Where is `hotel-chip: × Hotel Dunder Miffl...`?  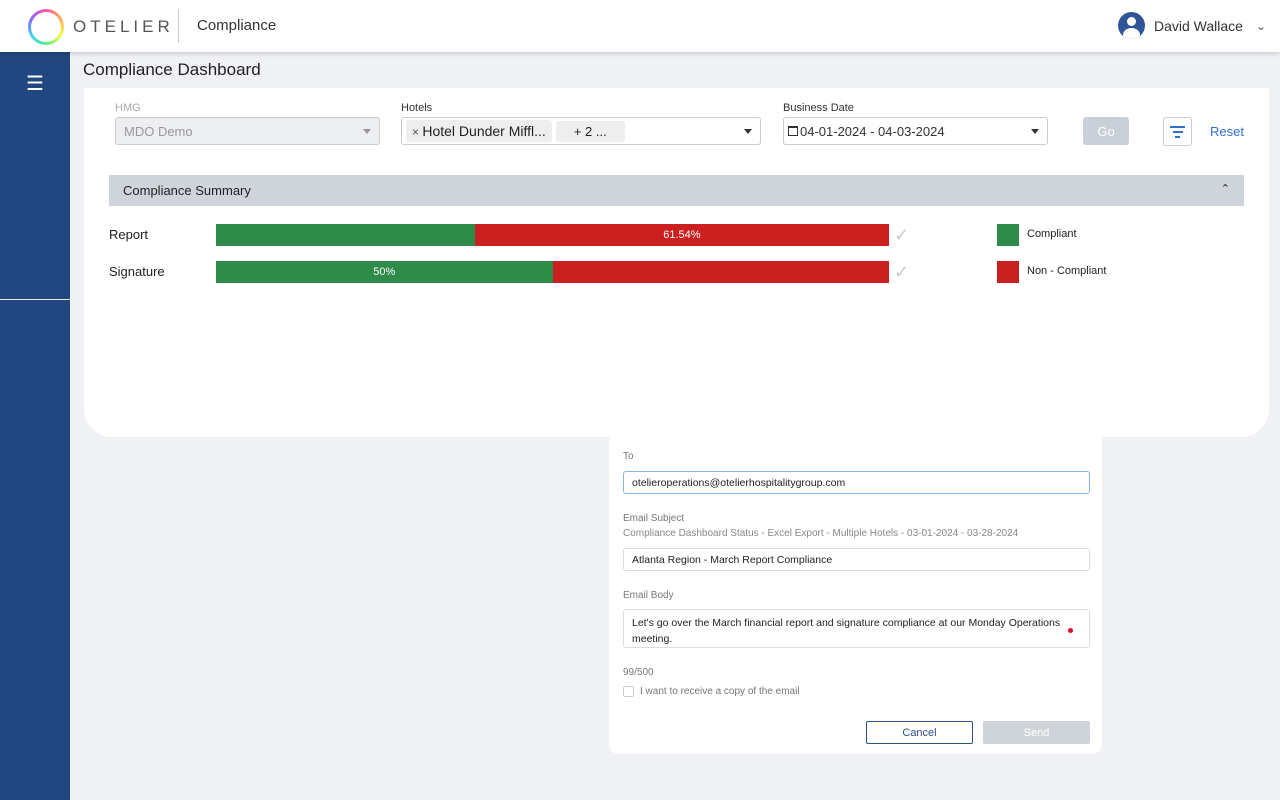 hotel-chip: × Hotel Dunder Miffl... is located at coordinates (479, 131).